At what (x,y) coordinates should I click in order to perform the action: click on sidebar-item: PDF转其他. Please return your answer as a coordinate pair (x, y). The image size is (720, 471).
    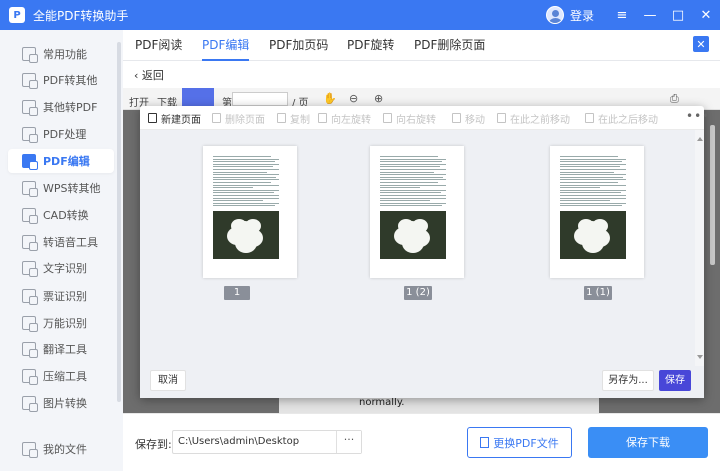
    Looking at the image, I should click on (61, 80).